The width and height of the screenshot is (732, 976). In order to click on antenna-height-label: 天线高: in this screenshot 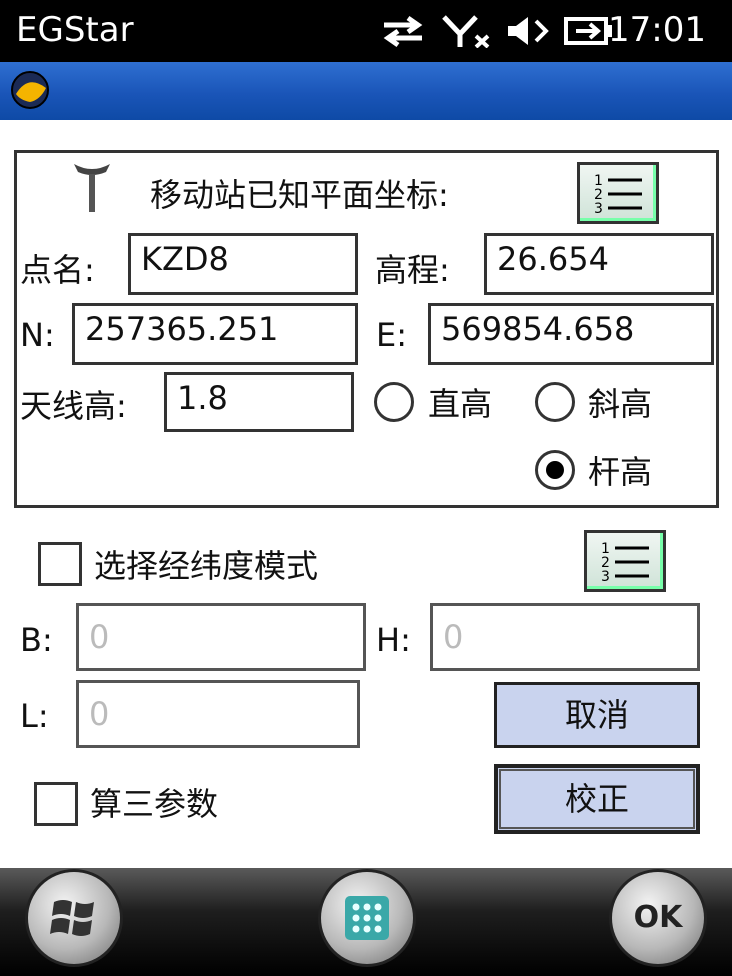, I will do `click(73, 406)`.